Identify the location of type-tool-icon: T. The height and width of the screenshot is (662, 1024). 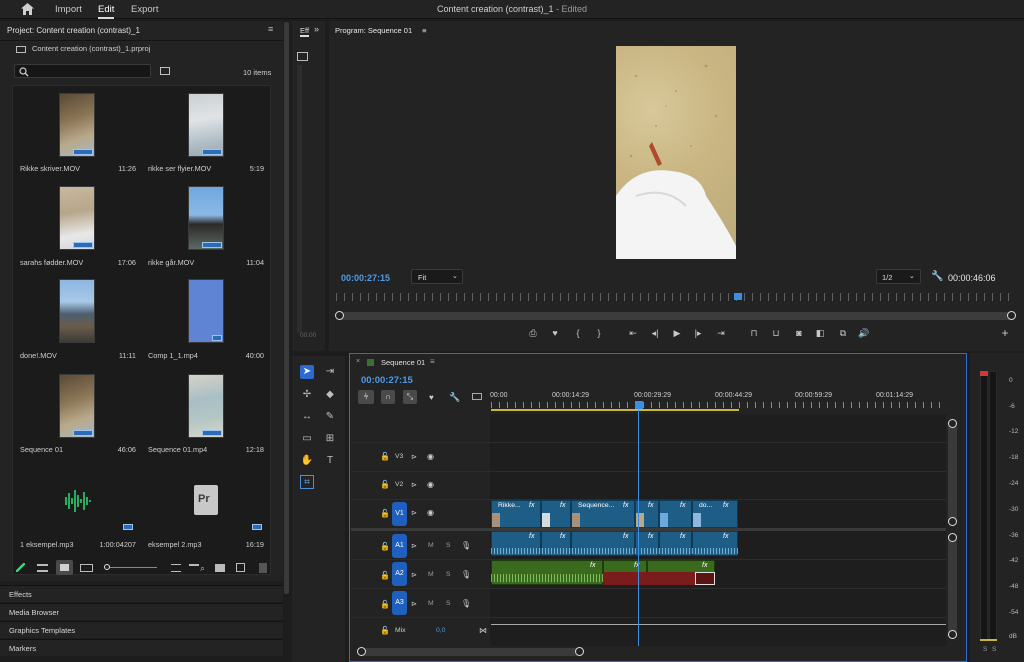
(330, 461).